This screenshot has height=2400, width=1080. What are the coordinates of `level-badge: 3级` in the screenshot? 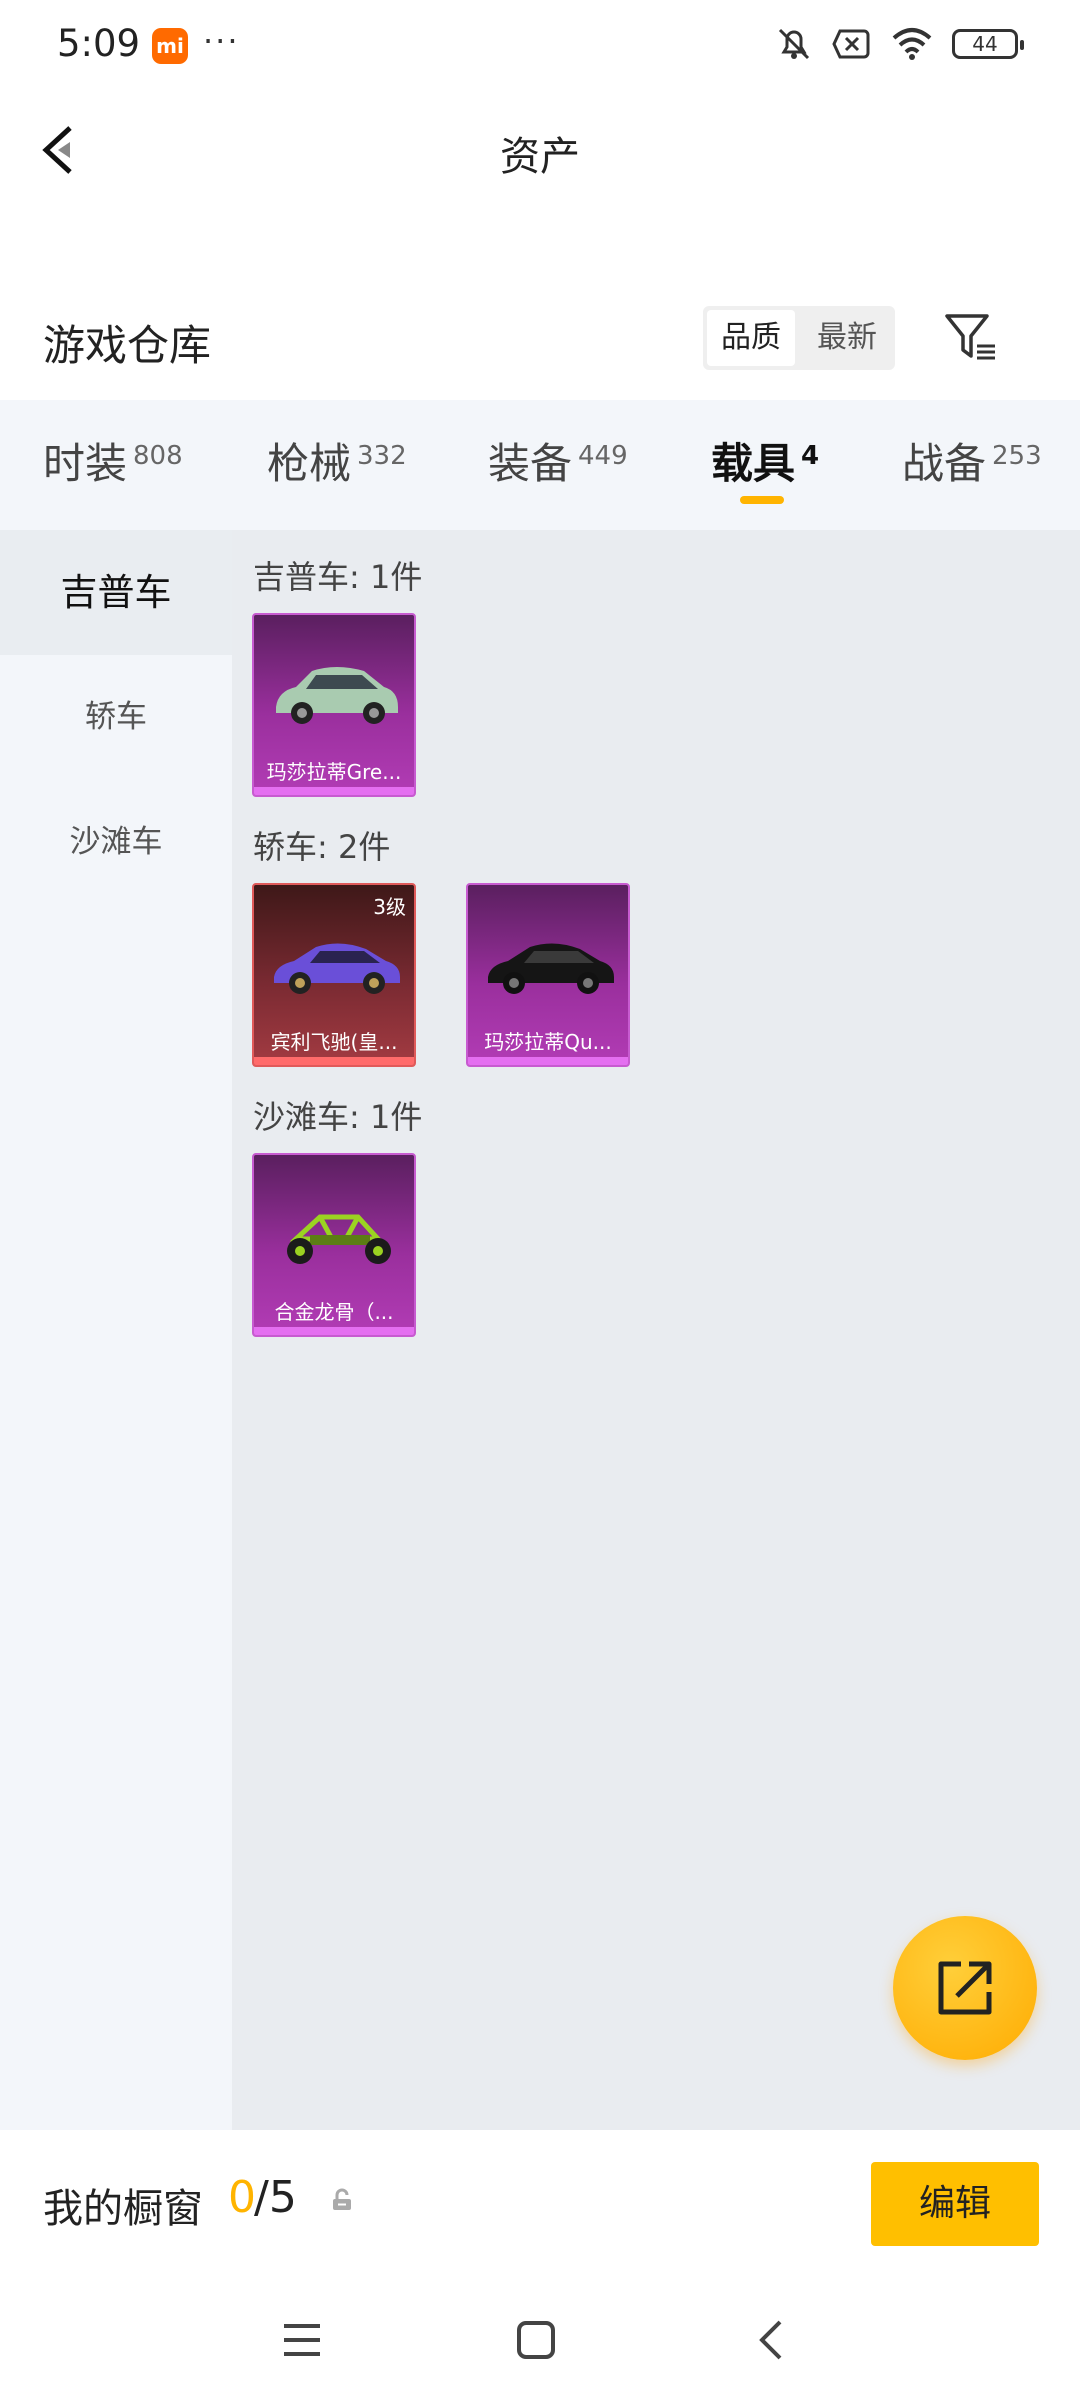 It's located at (389, 907).